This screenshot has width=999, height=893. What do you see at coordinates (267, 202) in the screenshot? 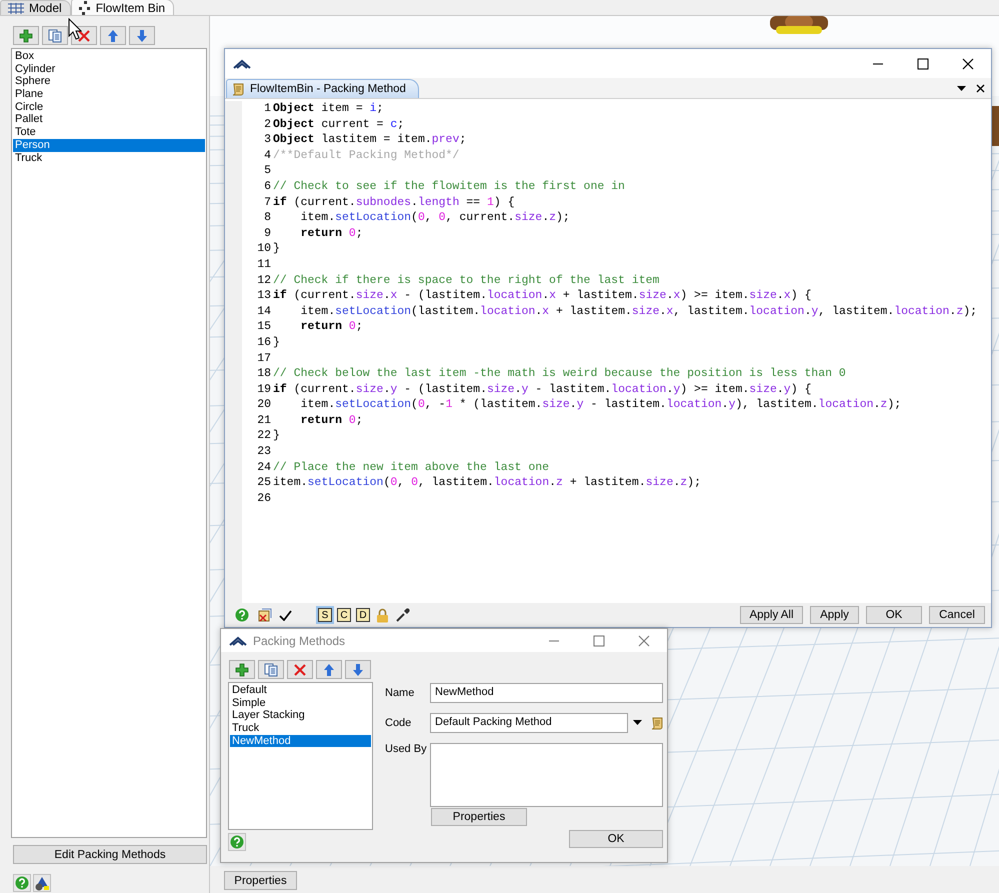
I see `line-number: 7` at bounding box center [267, 202].